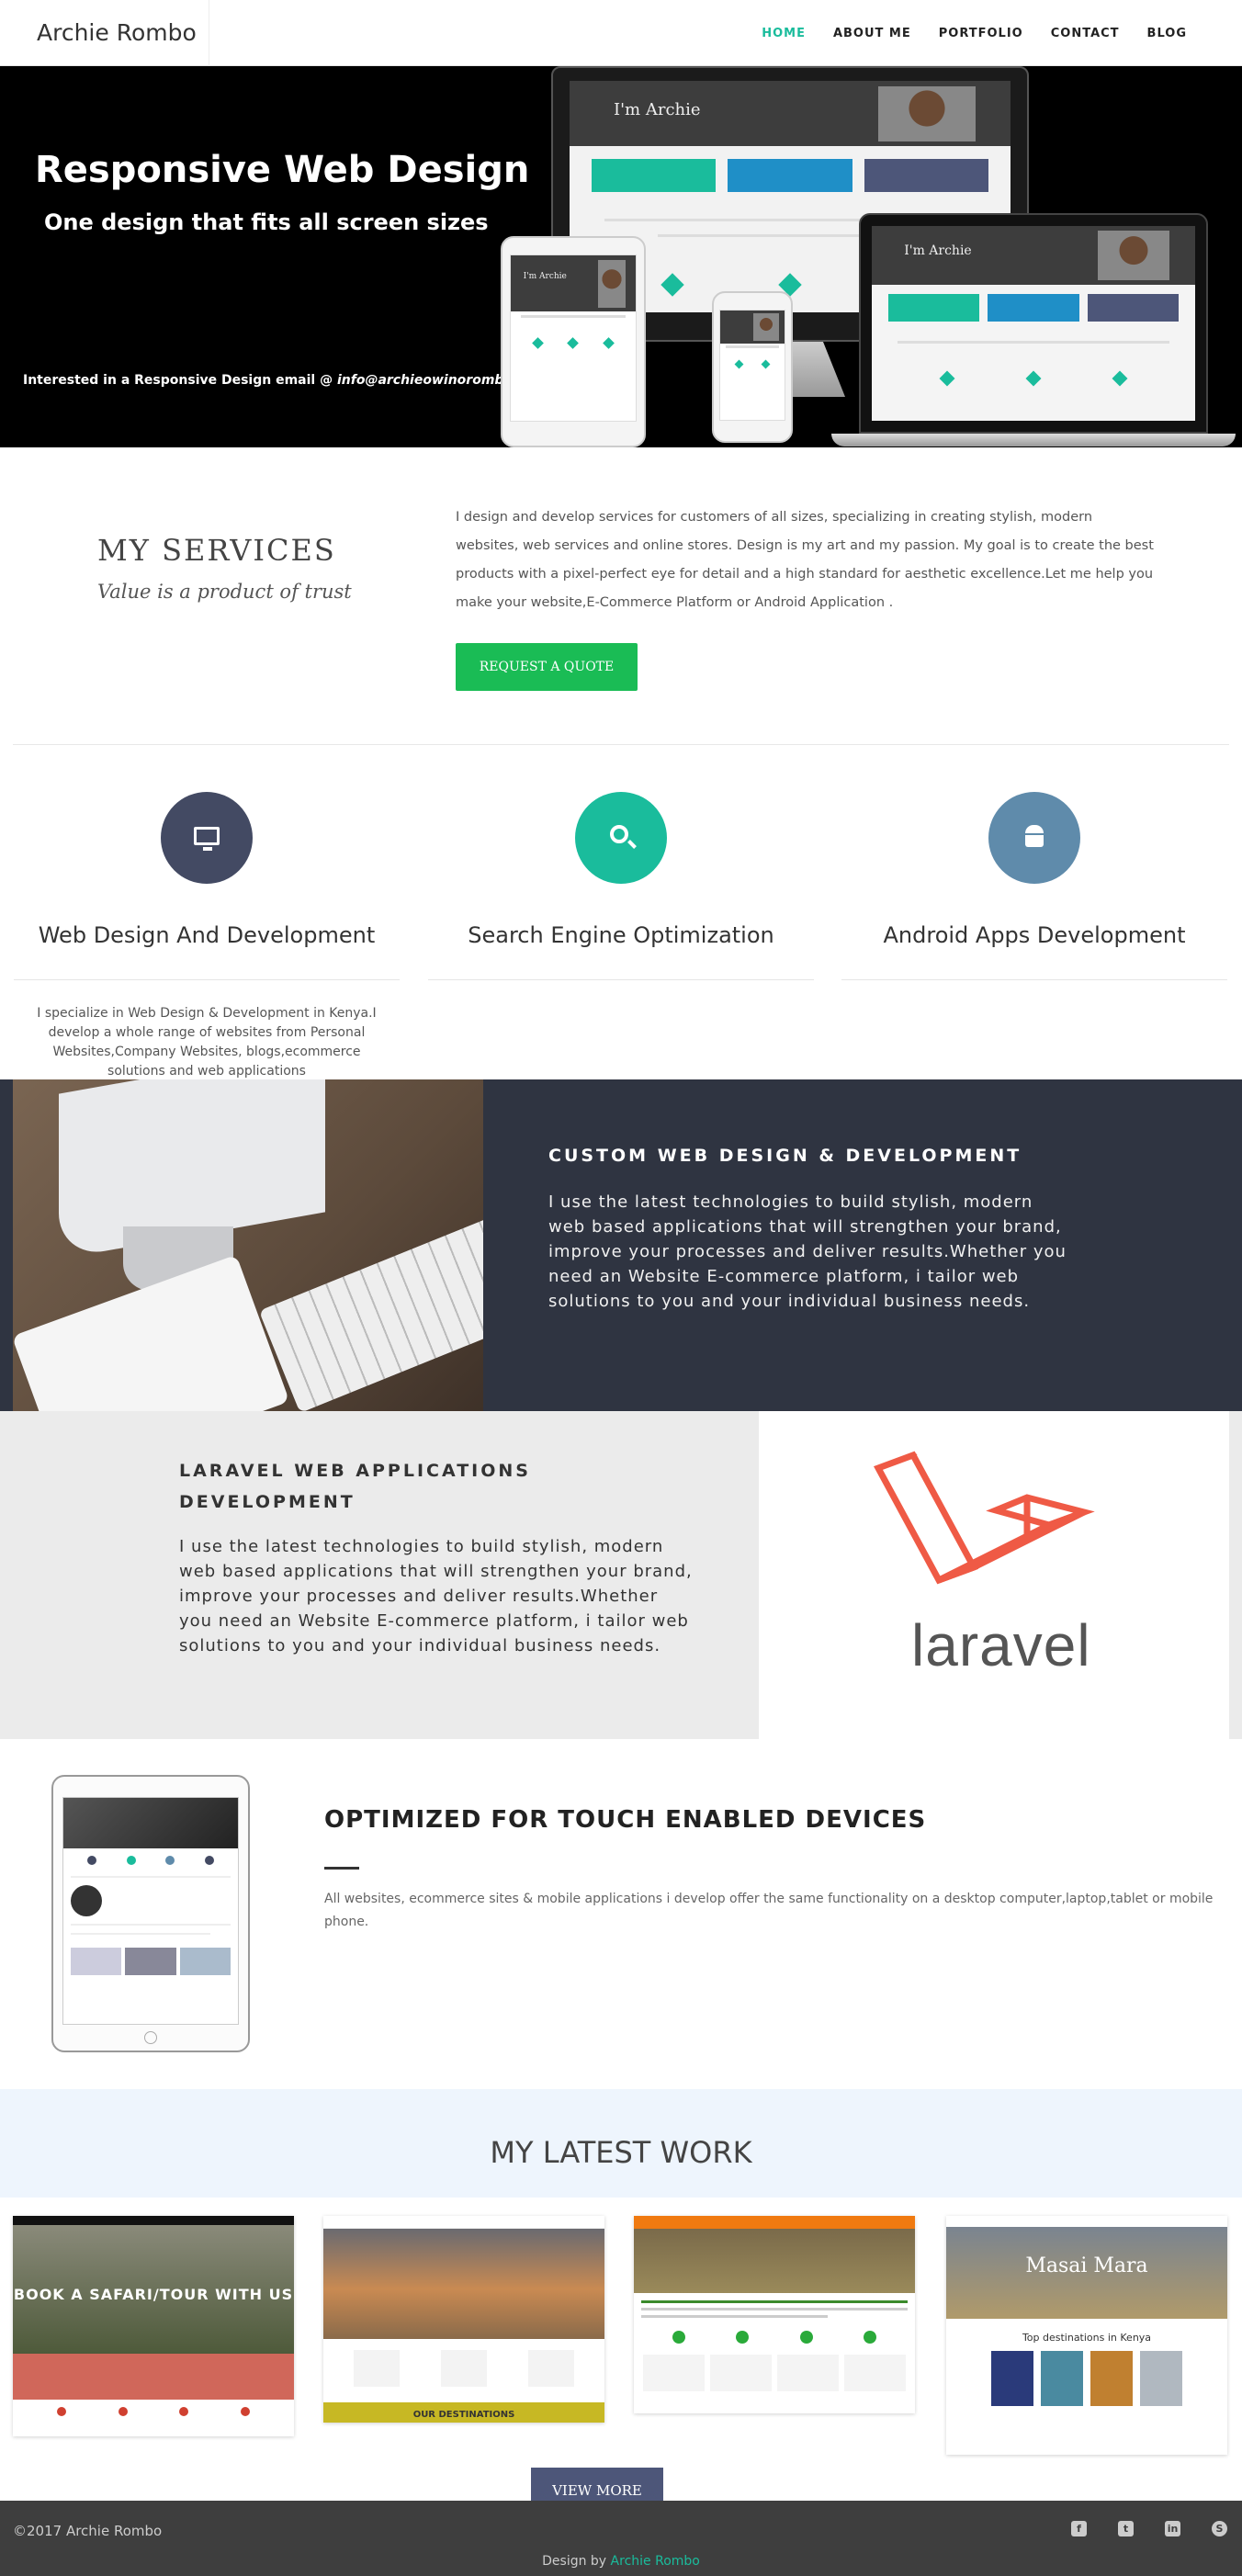 The height and width of the screenshot is (2576, 1242). I want to click on feature-title: Web Design And Development, so click(207, 935).